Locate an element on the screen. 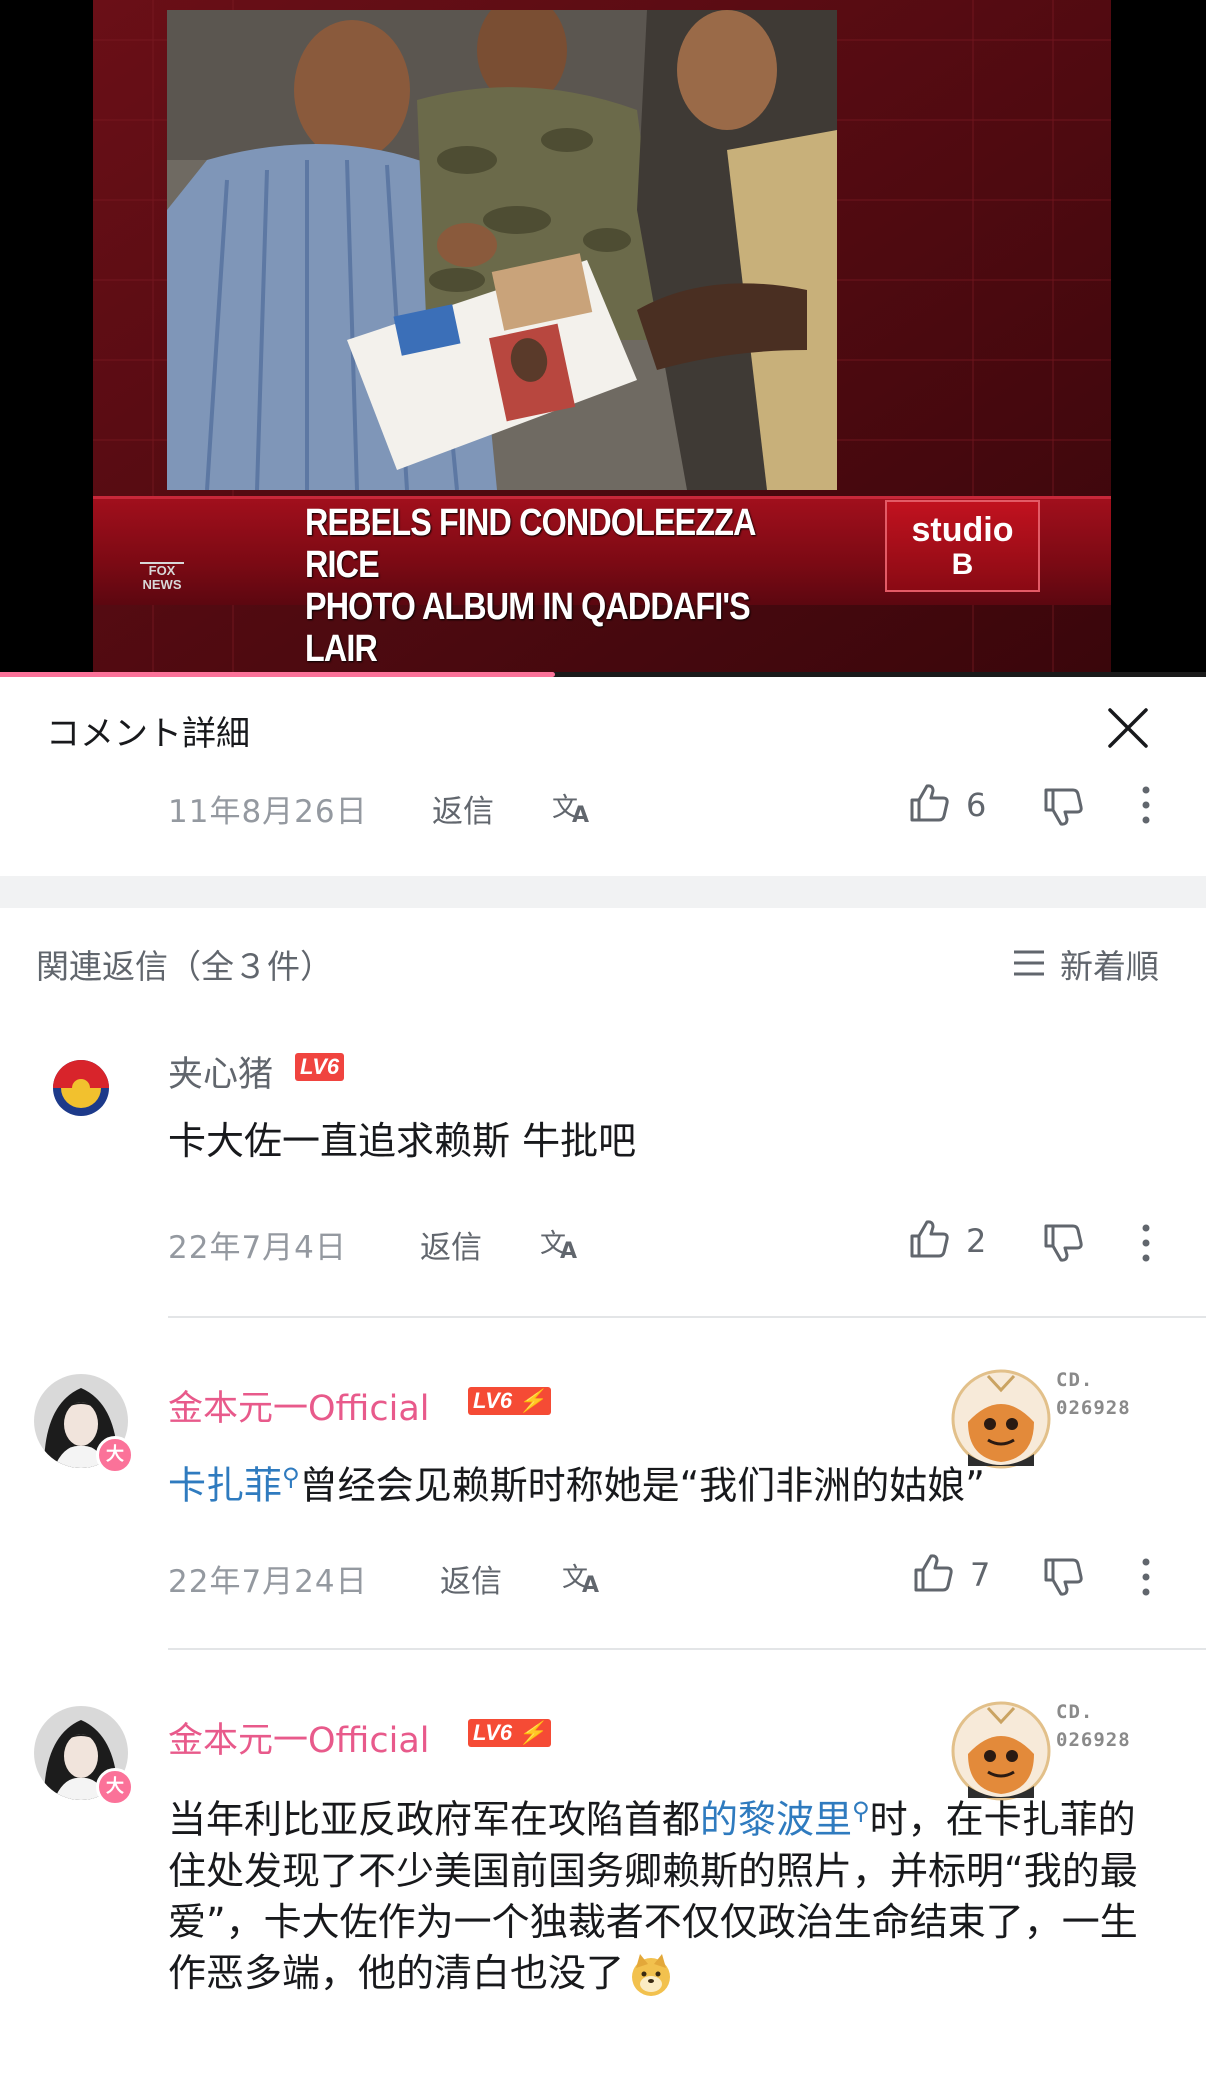 Image resolution: width=1206 pixels, height=2079 pixels. close-button is located at coordinates (1128, 728).